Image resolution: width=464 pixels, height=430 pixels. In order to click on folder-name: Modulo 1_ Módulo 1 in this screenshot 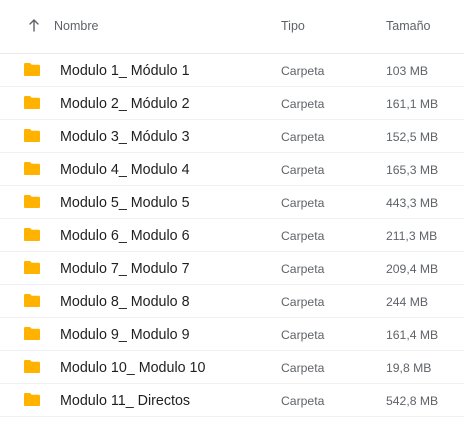, I will do `click(125, 71)`.